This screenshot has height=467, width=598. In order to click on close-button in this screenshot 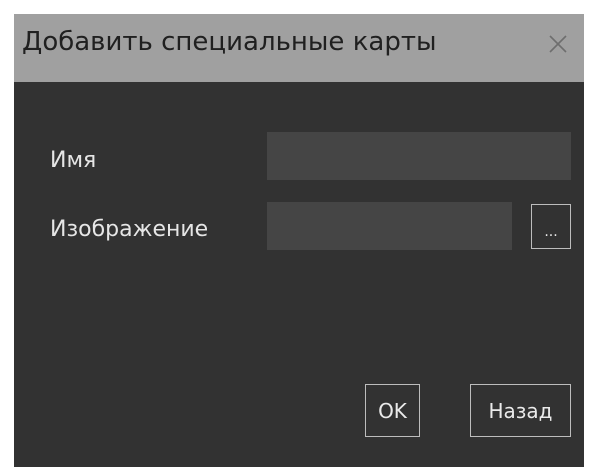, I will do `click(558, 44)`.